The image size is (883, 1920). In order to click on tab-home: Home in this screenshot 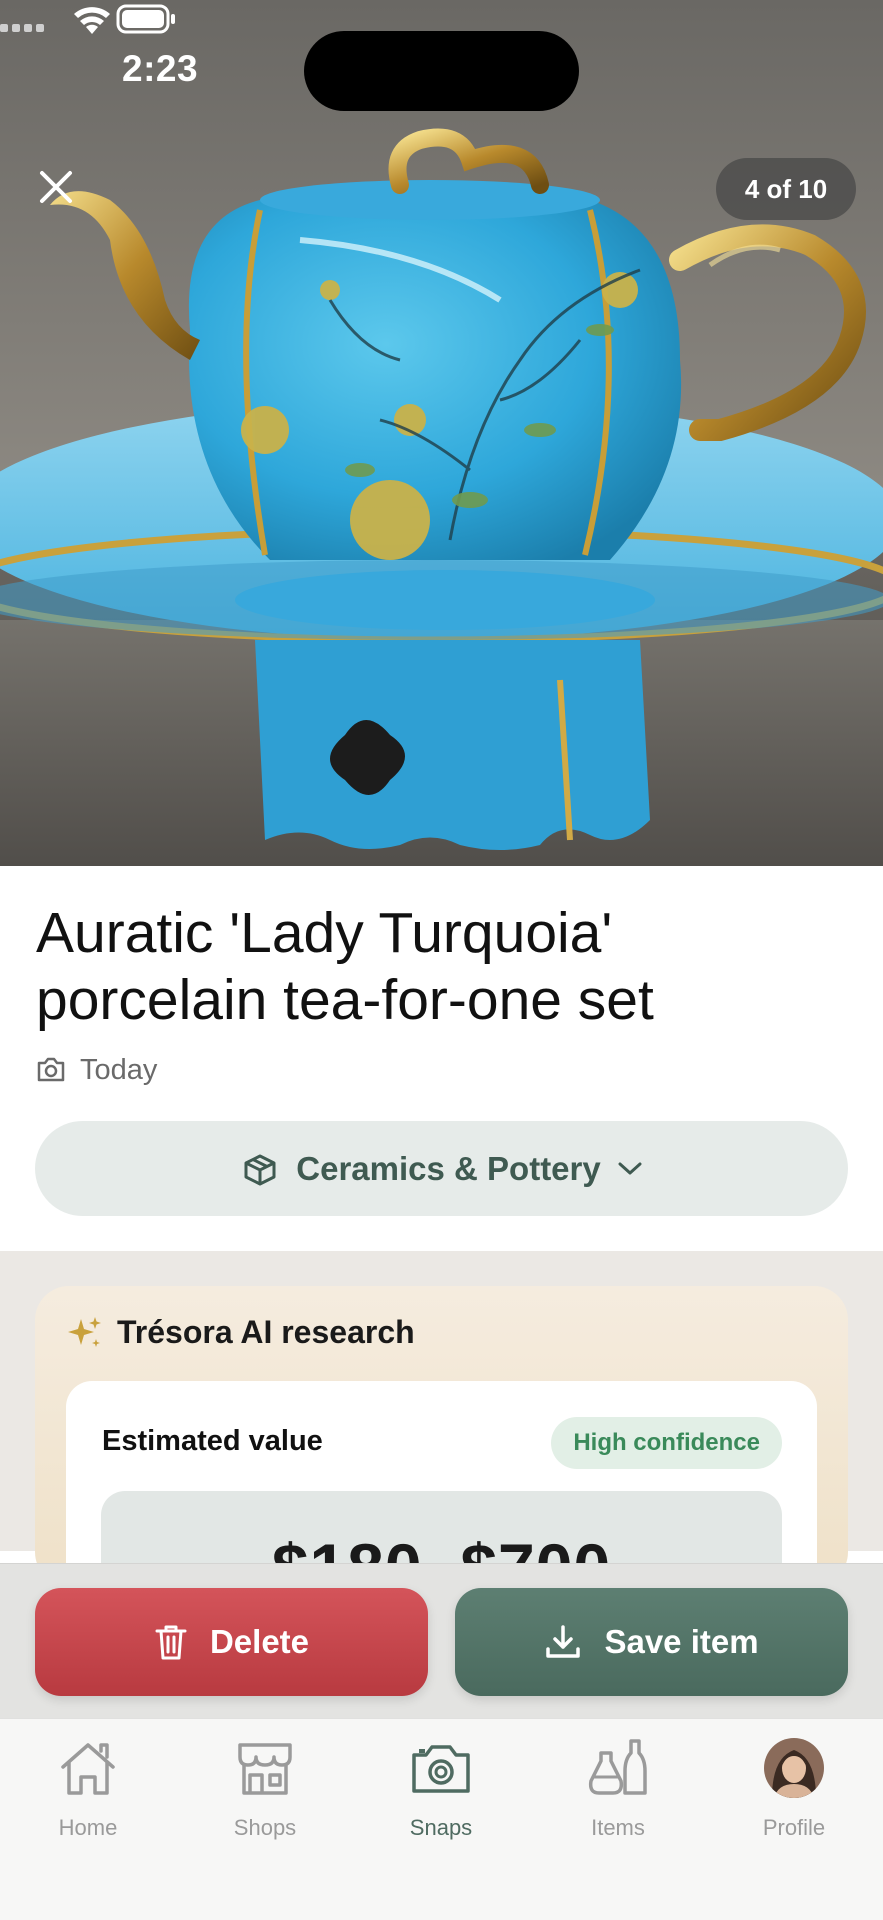, I will do `click(88, 1788)`.